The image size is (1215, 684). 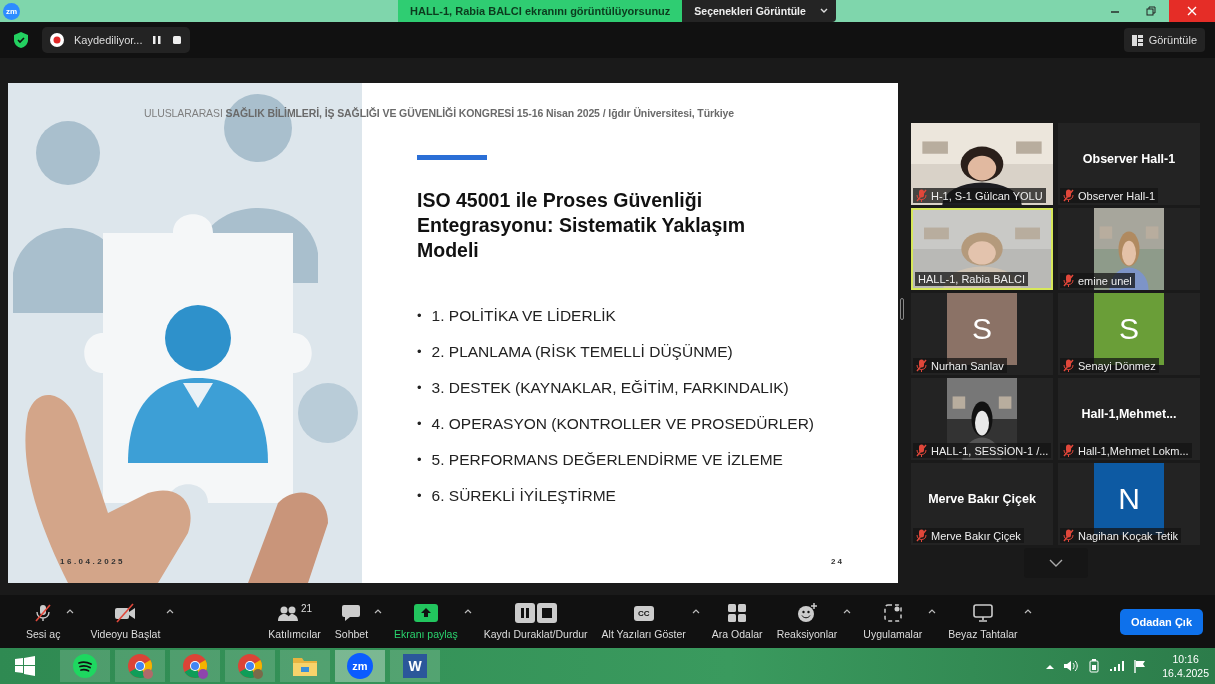 I want to click on toolbar-button: Kaydı Duraklat/Durdur, so click(x=535, y=621).